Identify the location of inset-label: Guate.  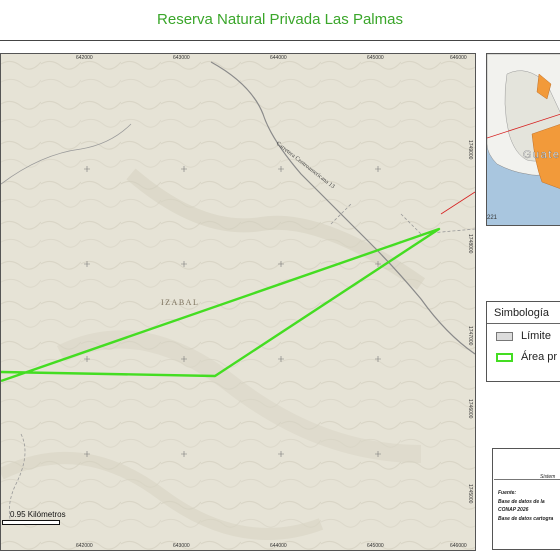
(541, 155).